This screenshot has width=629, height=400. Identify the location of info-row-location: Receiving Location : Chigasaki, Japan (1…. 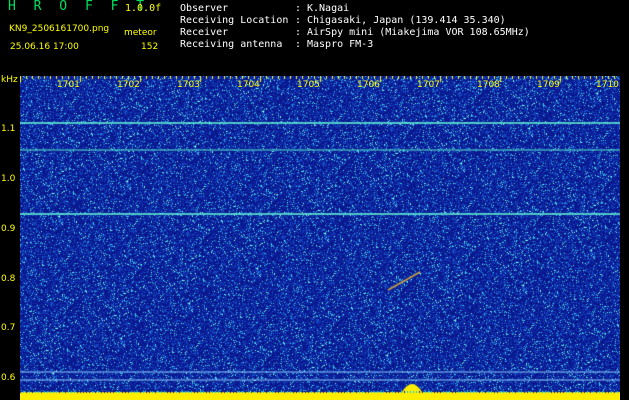
(355, 21).